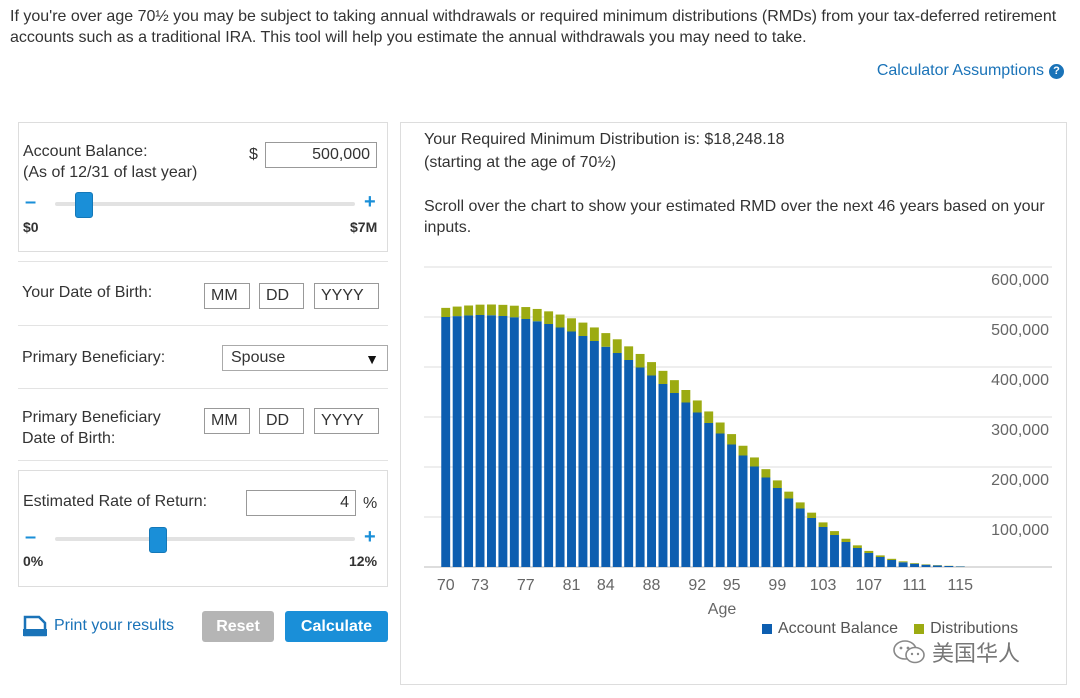 The width and height of the screenshot is (1080, 698). Describe the element at coordinates (370, 503) in the screenshot. I see `percent-symbol: %` at that location.